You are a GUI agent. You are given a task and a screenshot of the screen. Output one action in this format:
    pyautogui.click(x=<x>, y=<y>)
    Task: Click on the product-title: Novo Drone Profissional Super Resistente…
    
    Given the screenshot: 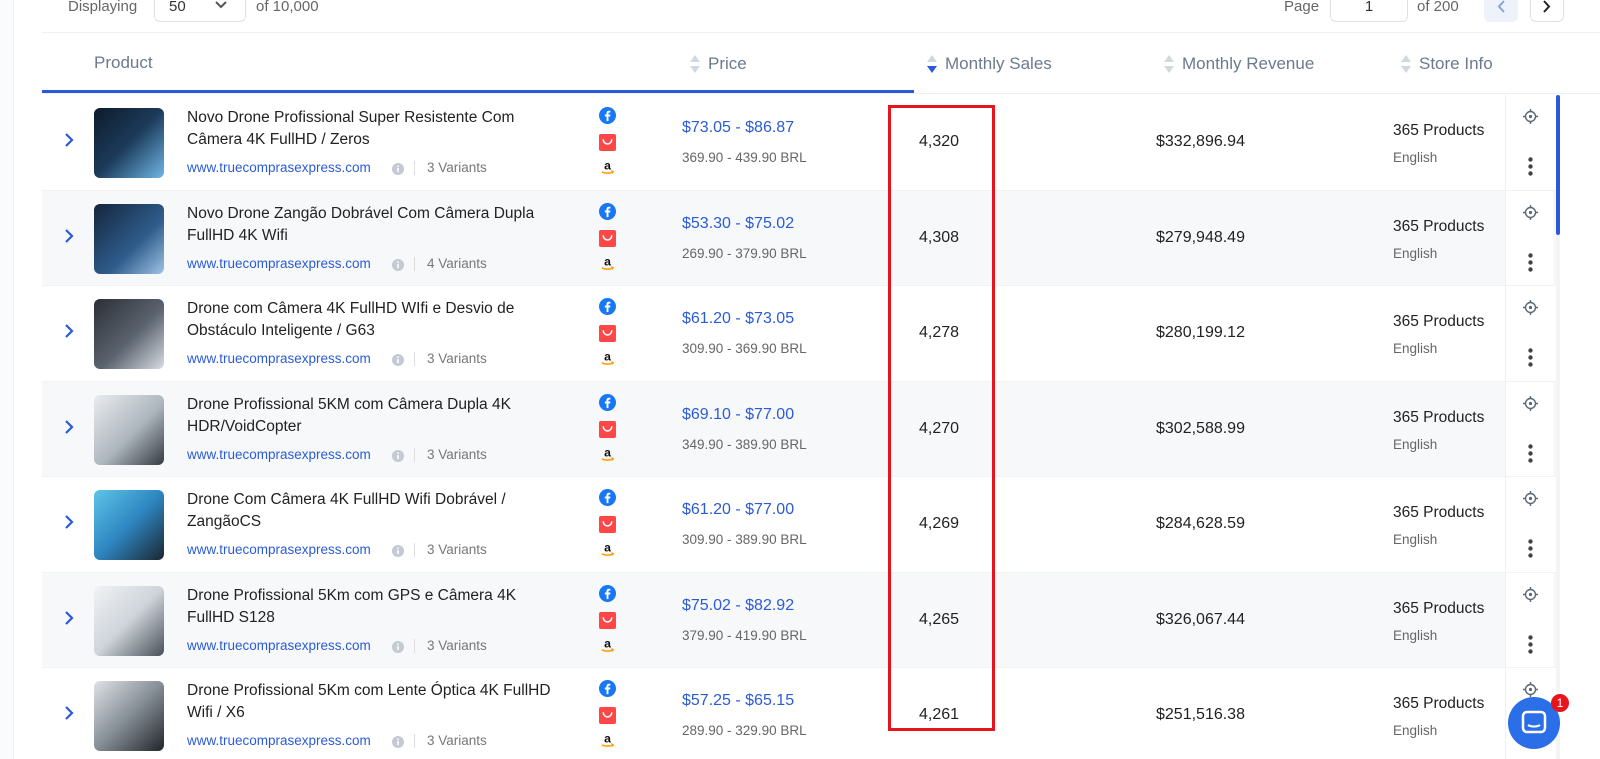 What is the action you would take?
    pyautogui.click(x=377, y=129)
    